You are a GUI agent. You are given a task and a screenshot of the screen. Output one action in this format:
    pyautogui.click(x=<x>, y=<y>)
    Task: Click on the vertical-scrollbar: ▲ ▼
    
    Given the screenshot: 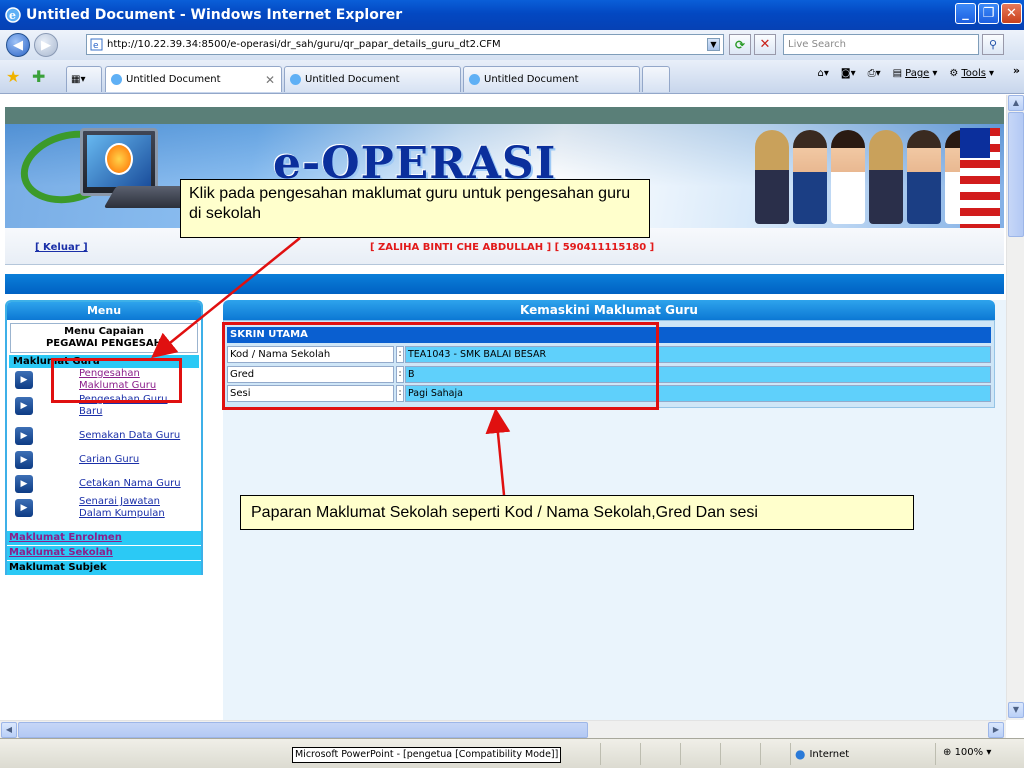 What is the action you would take?
    pyautogui.click(x=1015, y=407)
    